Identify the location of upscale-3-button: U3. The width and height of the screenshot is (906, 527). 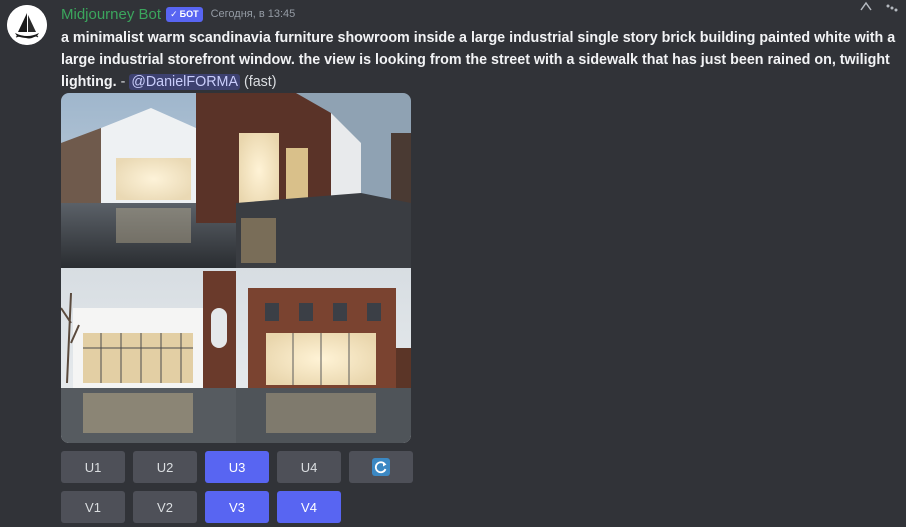
(237, 467).